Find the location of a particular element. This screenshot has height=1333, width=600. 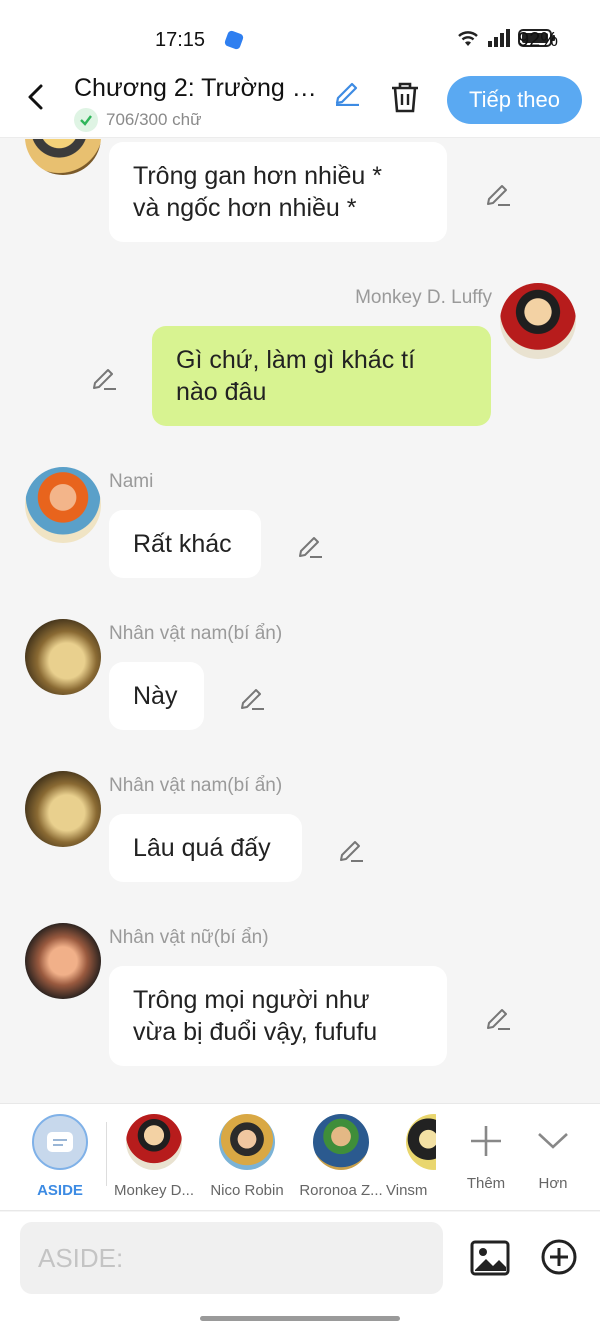

composer is located at coordinates (300, 1272).